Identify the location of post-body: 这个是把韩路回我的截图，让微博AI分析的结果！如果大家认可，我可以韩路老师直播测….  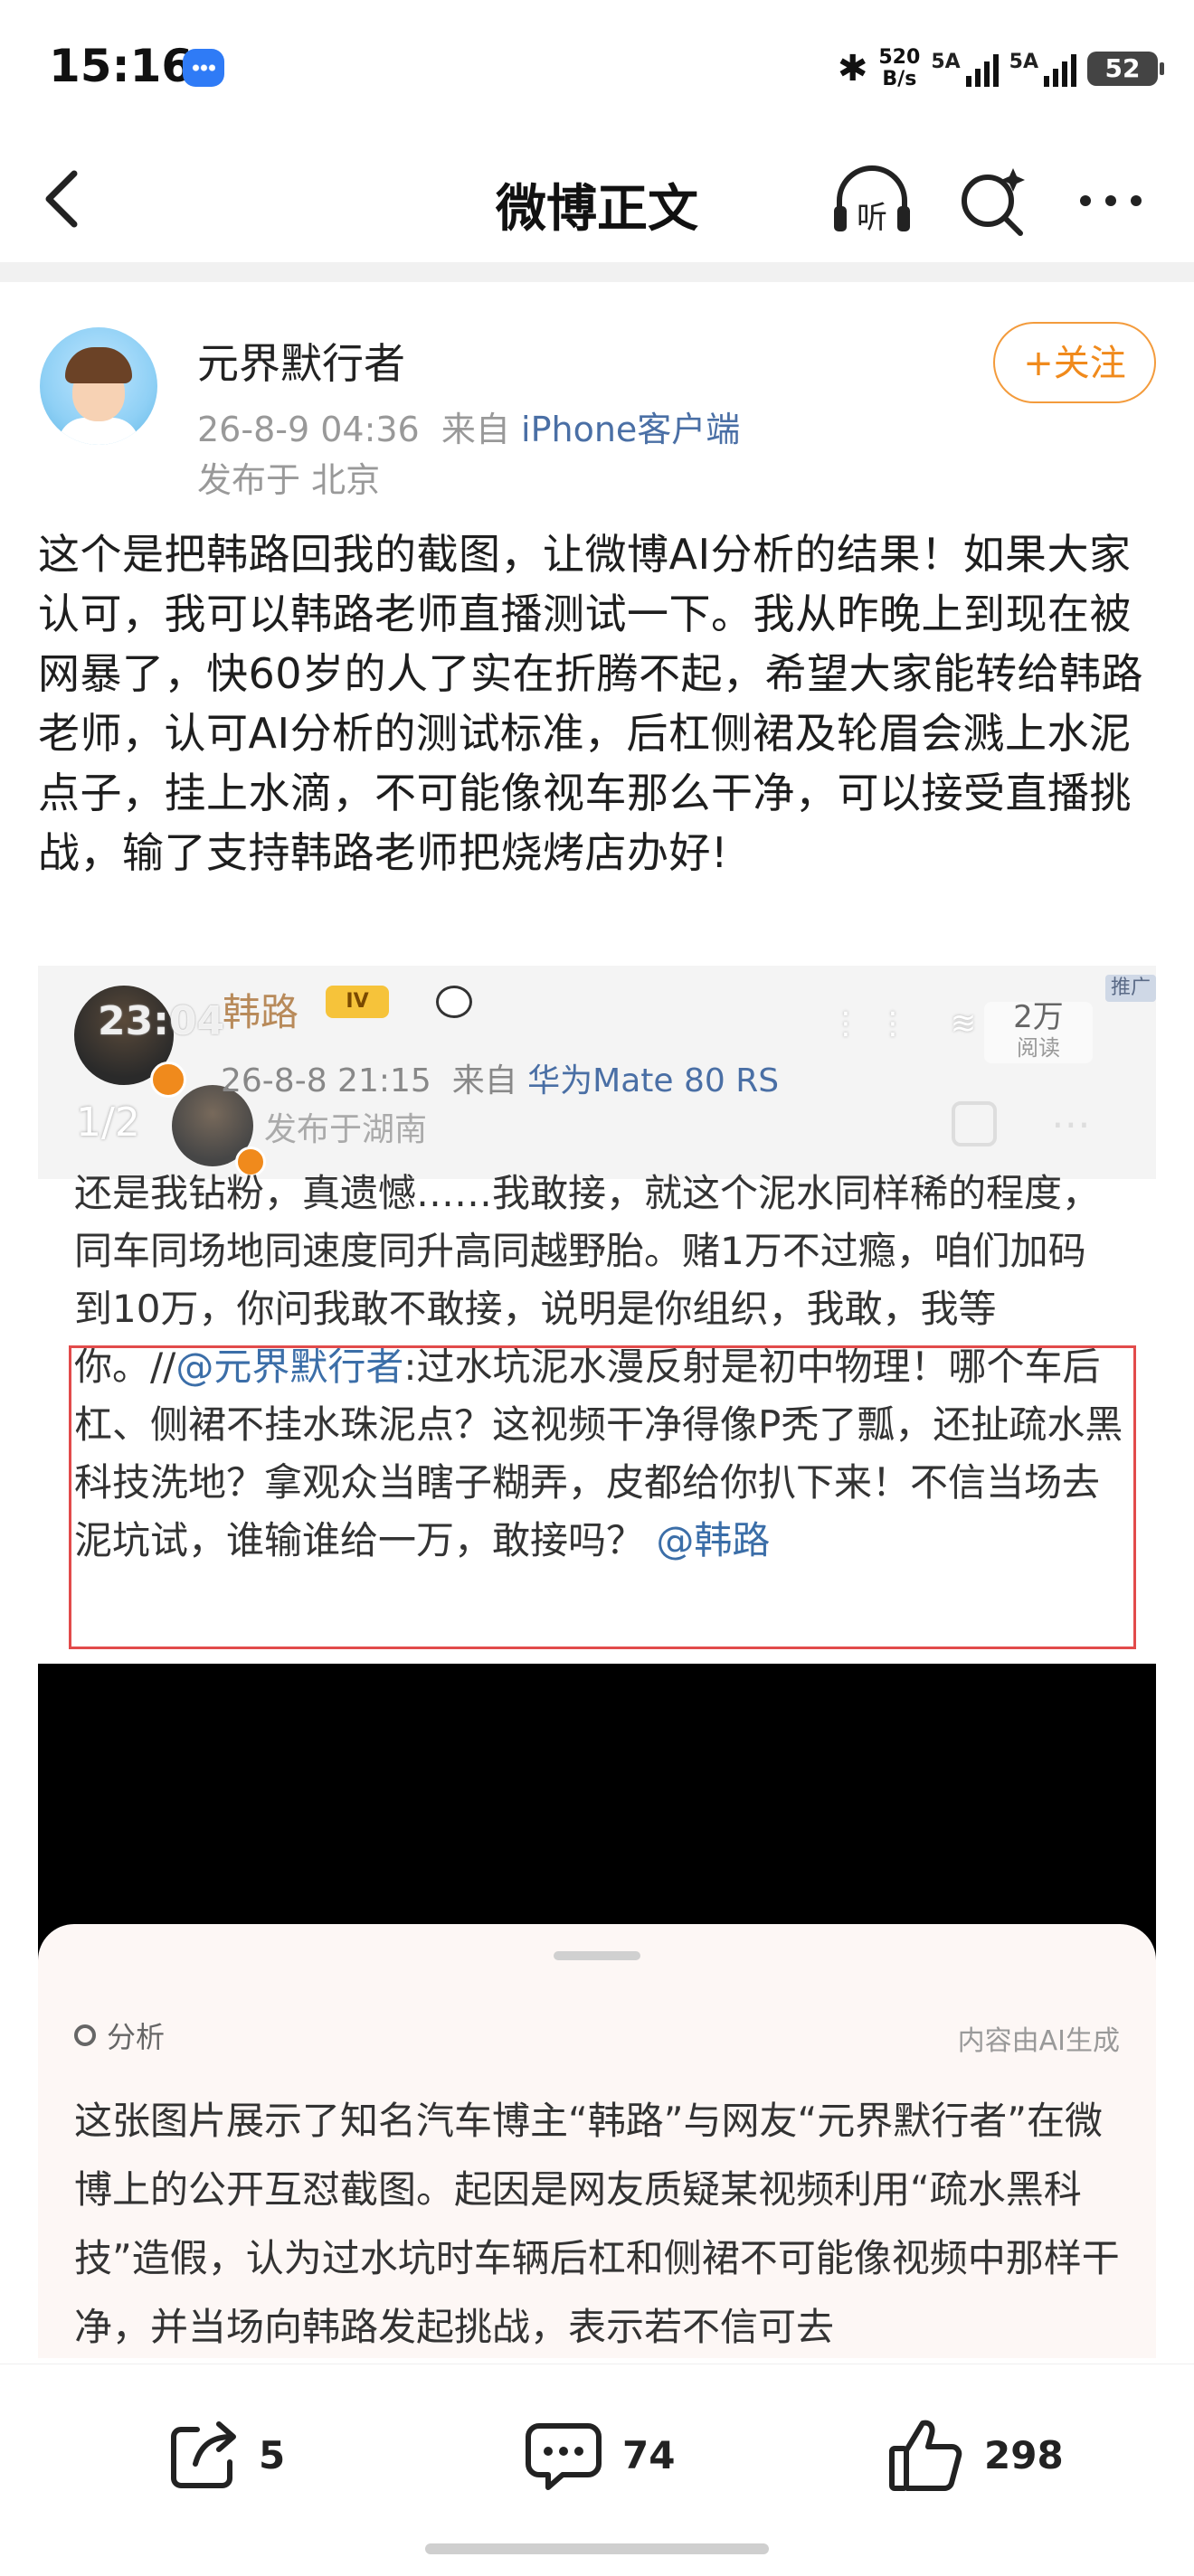
(591, 703).